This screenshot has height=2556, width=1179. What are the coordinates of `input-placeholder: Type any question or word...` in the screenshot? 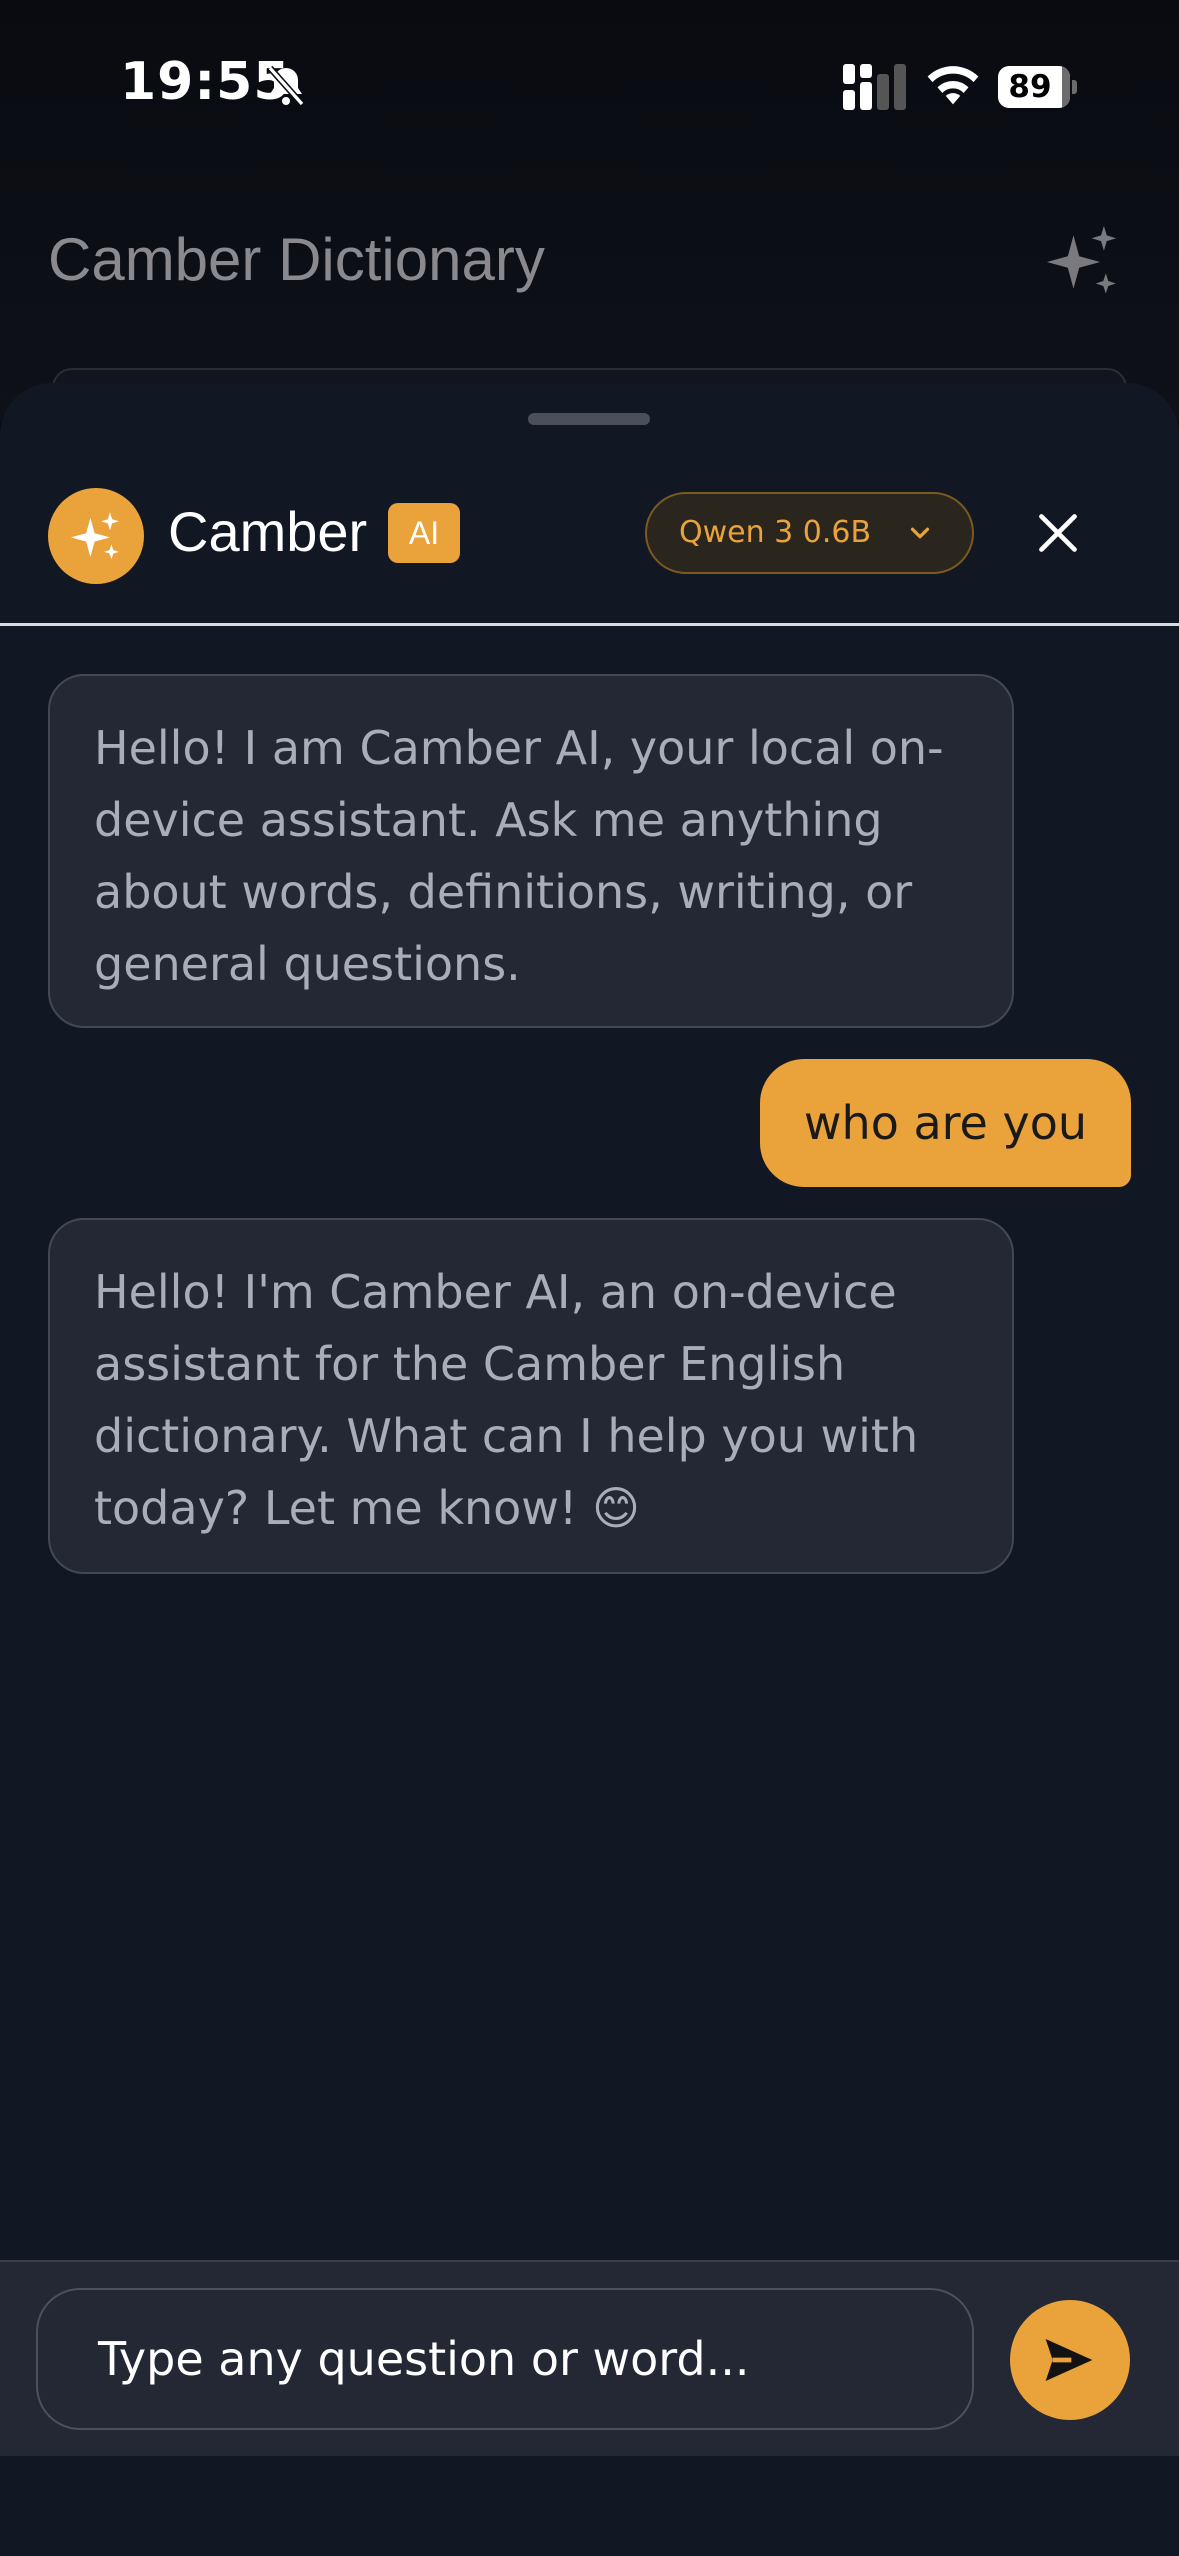 It's located at (424, 2359).